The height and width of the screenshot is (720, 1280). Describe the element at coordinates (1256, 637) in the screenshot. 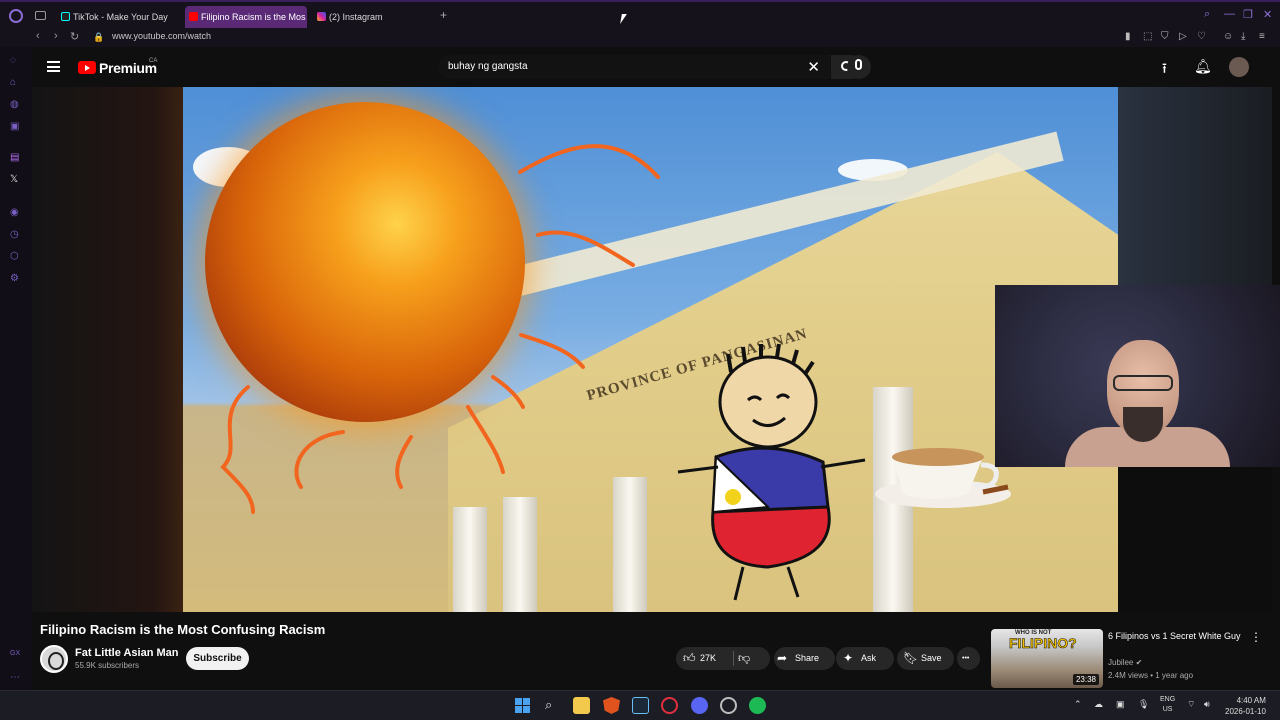

I see `recommendation-menu-icon: ⋮` at that location.